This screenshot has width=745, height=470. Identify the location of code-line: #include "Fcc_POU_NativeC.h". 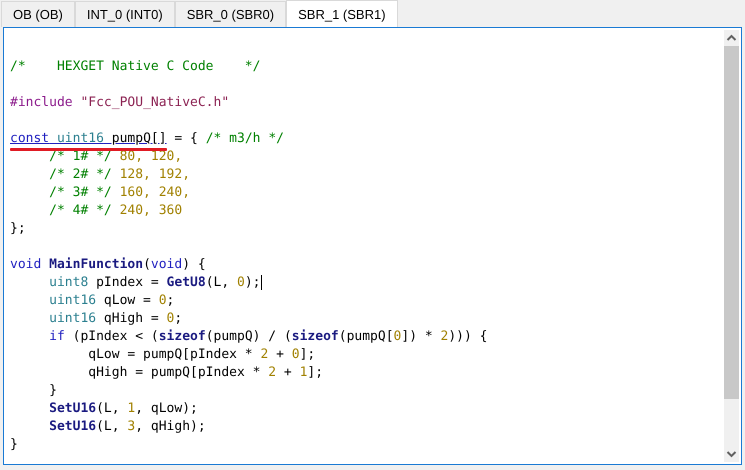
(120, 103).